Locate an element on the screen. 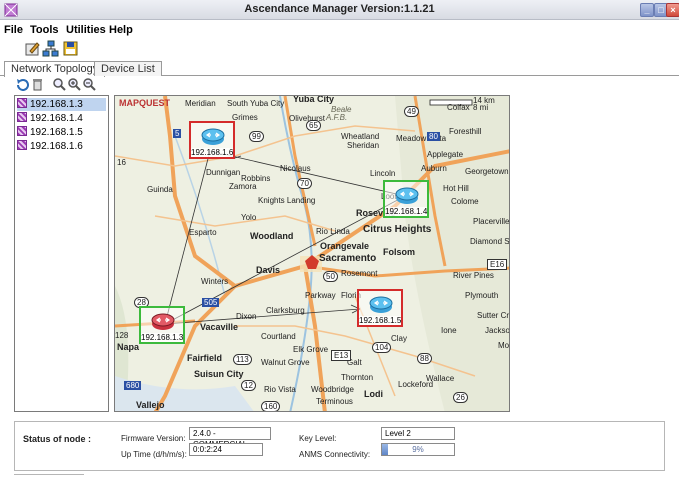 This screenshot has height=479, width=679. place-label: Jackson is located at coordinates (497, 330).